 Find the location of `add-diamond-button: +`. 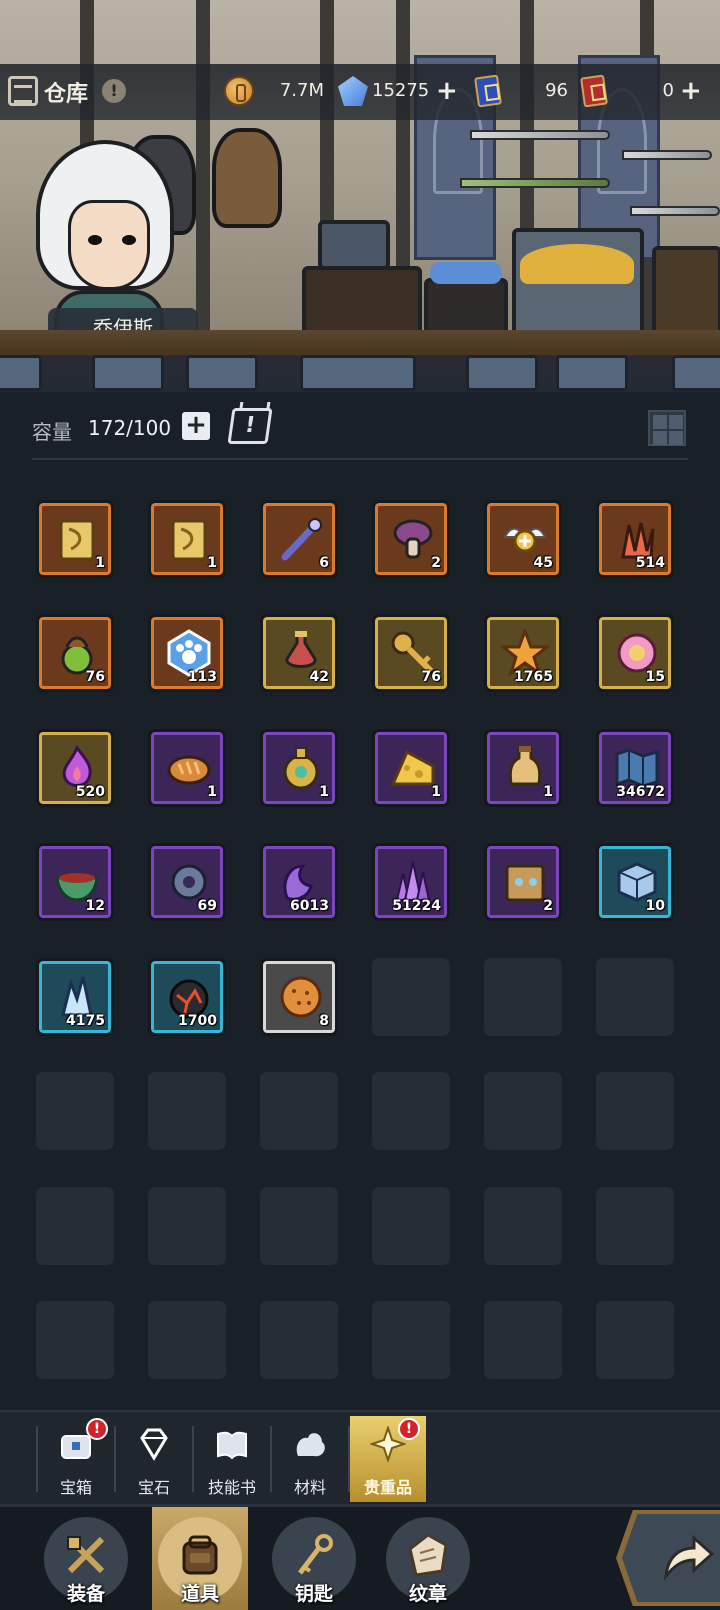

add-diamond-button: + is located at coordinates (447, 91).